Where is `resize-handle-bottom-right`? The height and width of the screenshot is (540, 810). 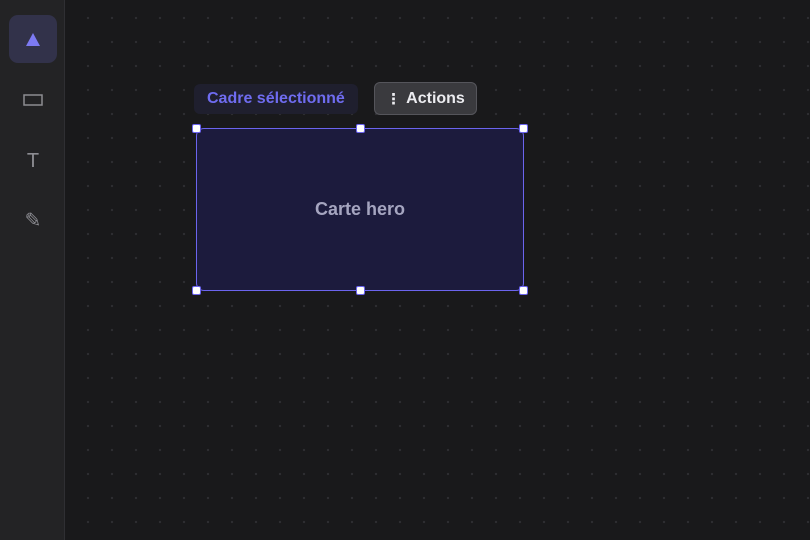 resize-handle-bottom-right is located at coordinates (523, 290).